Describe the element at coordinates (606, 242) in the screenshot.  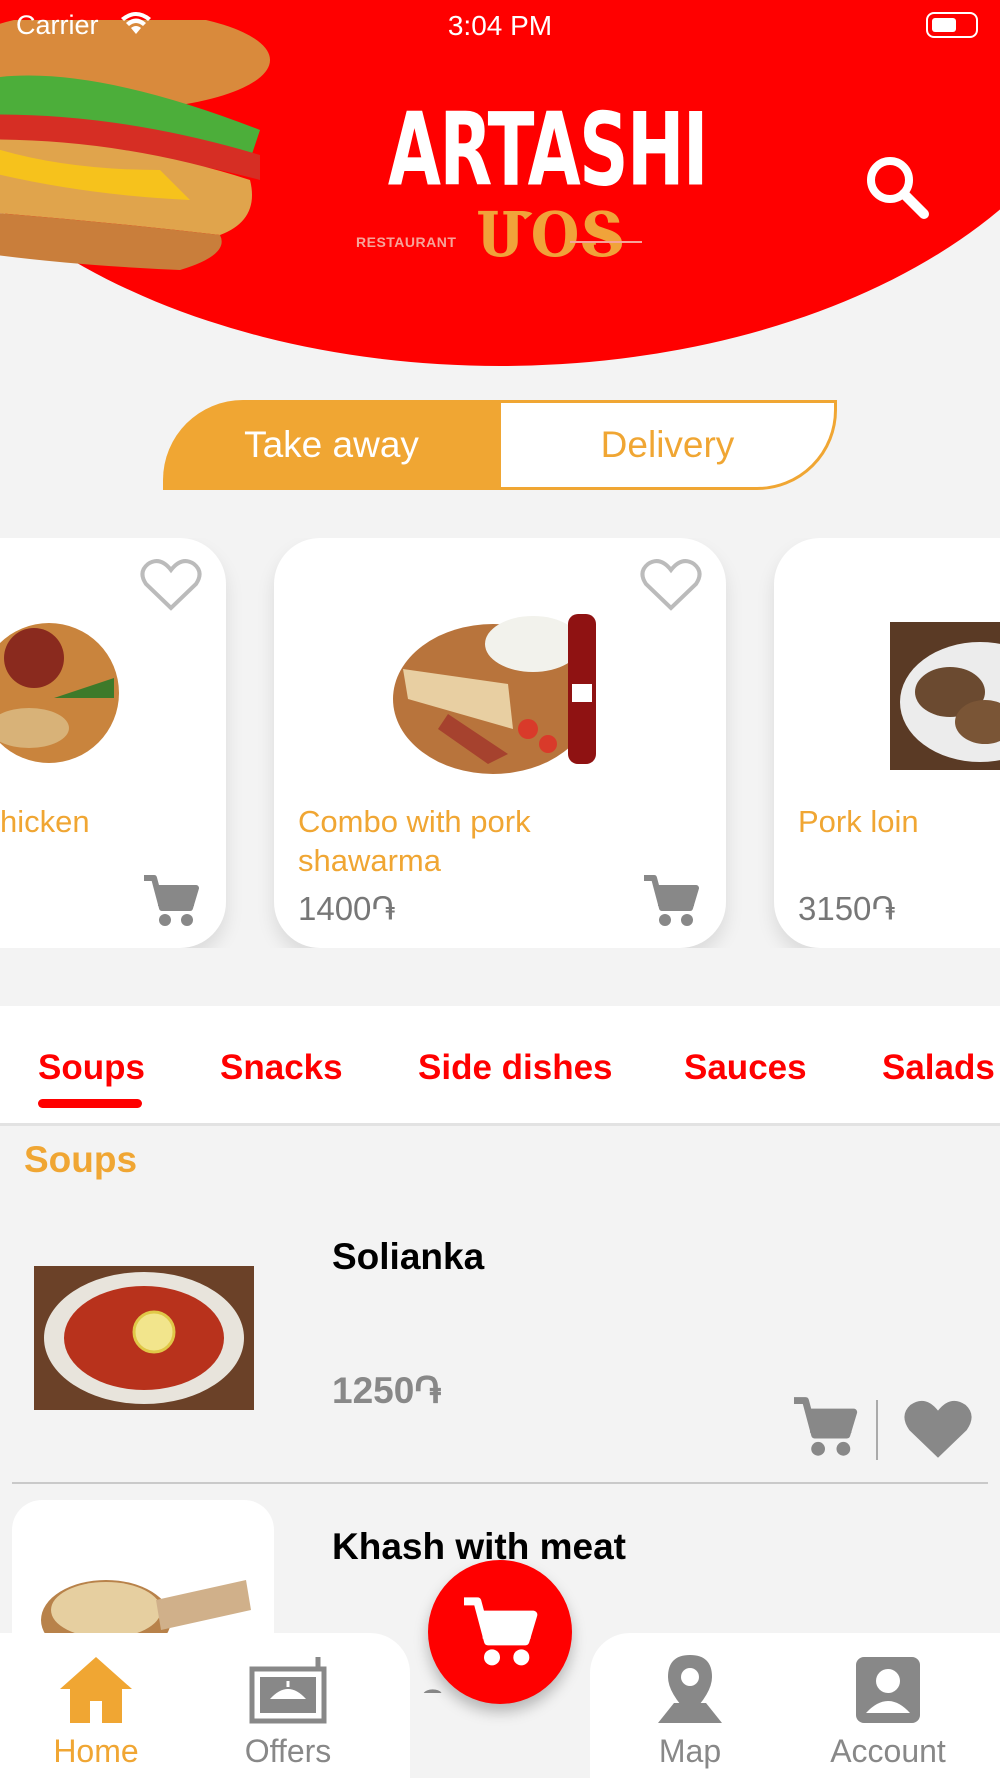
I see `brand-line` at that location.